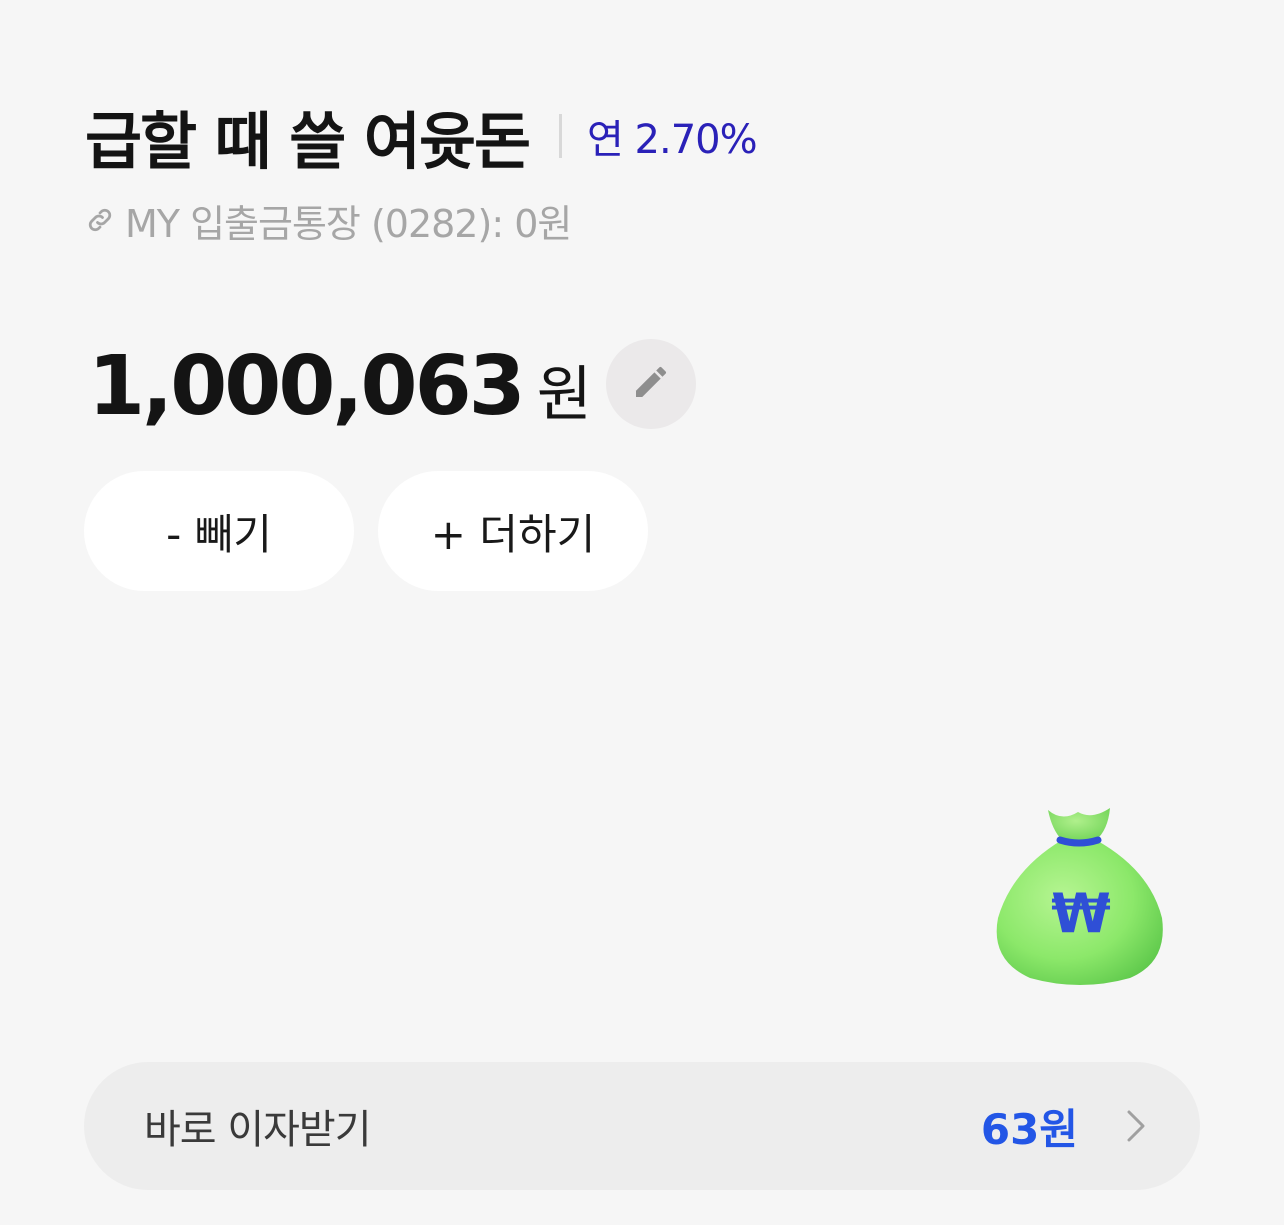 This screenshot has height=1225, width=1284. What do you see at coordinates (513, 531) in the screenshot?
I see `deposit-button: + 더하기` at bounding box center [513, 531].